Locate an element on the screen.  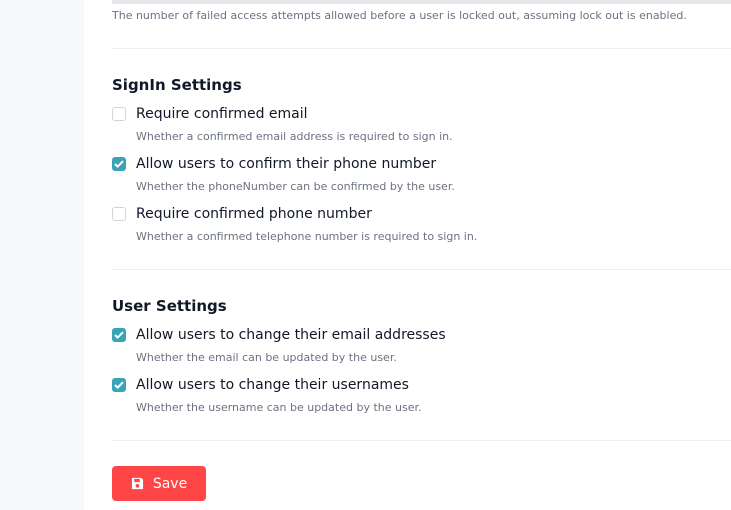
require-confirmed-email-label: Require confirmed email is located at coordinates (222, 114).